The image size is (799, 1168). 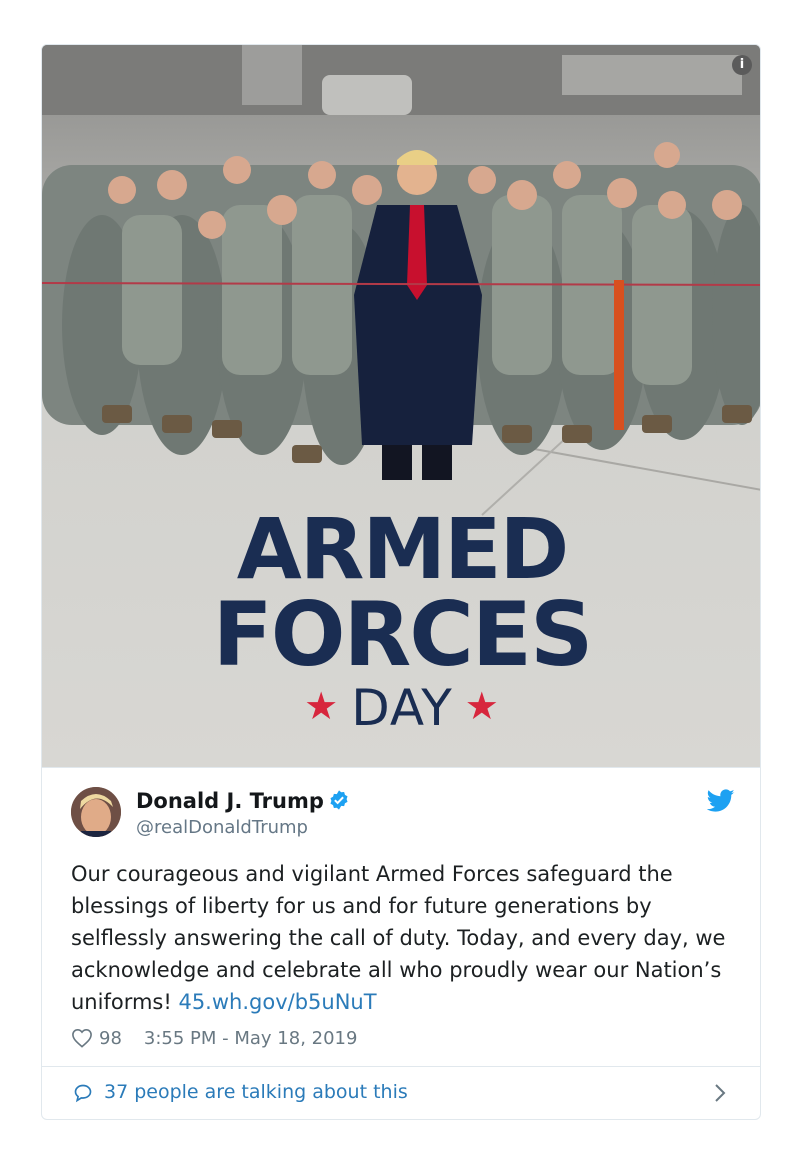 I want to click on info-icon: i, so click(x=742, y=65).